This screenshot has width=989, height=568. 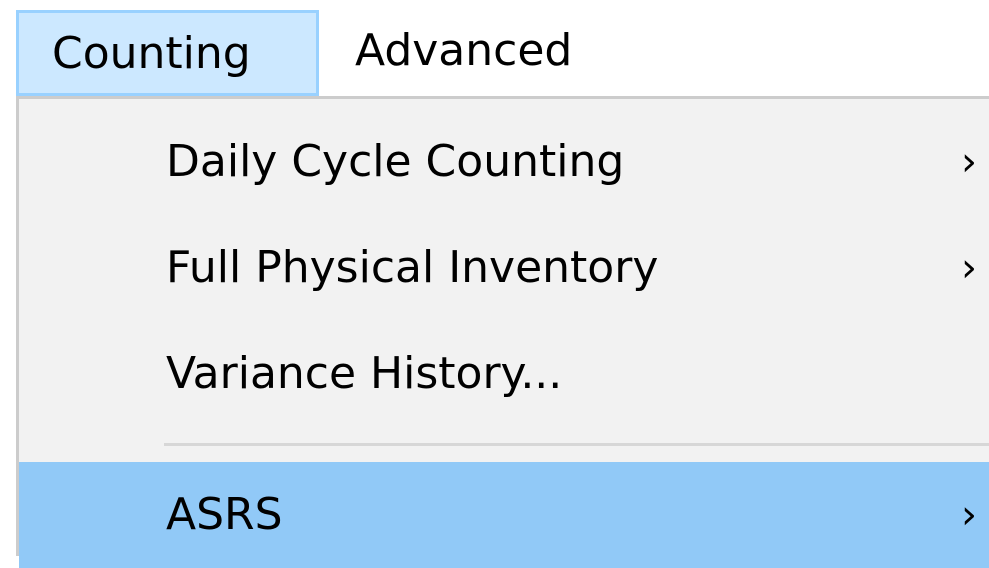 I want to click on menu-counting: Counting, so click(x=167, y=53).